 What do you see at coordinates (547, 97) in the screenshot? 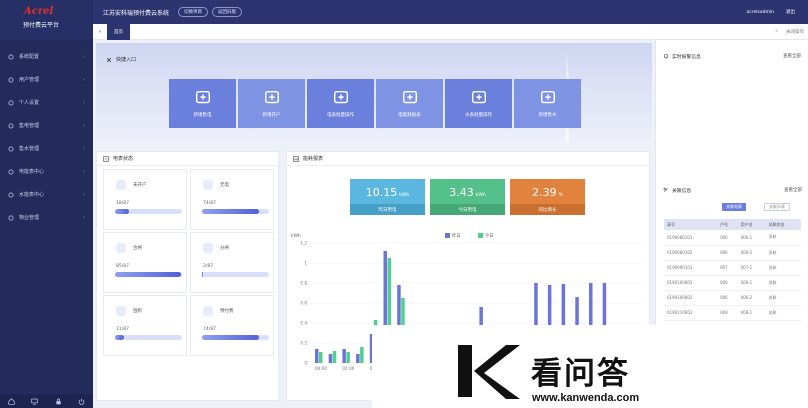
I see `add-water-icon` at bounding box center [547, 97].